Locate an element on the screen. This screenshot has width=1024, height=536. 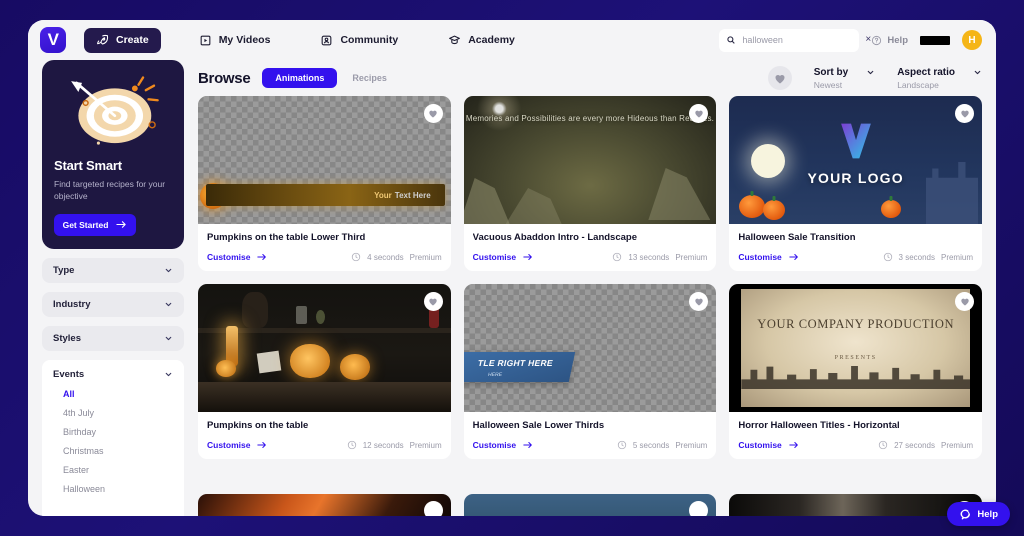
card-duration: 3 seconds is located at coordinates (916, 257).